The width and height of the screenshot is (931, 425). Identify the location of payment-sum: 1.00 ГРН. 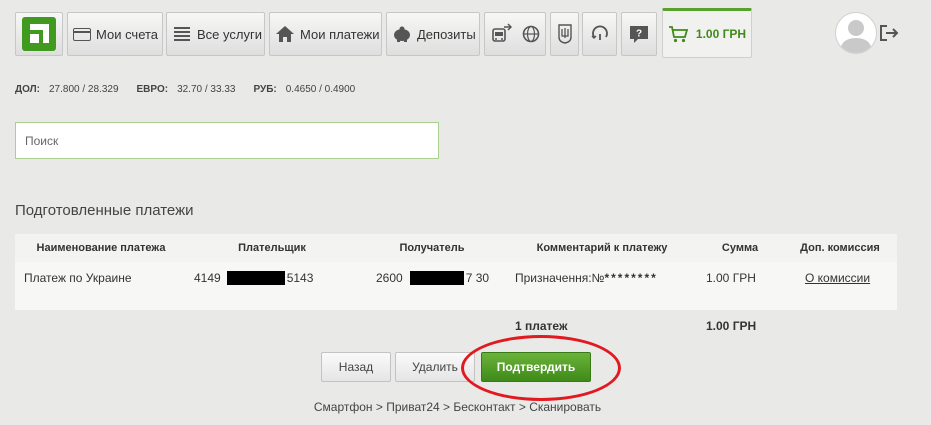
(731, 278).